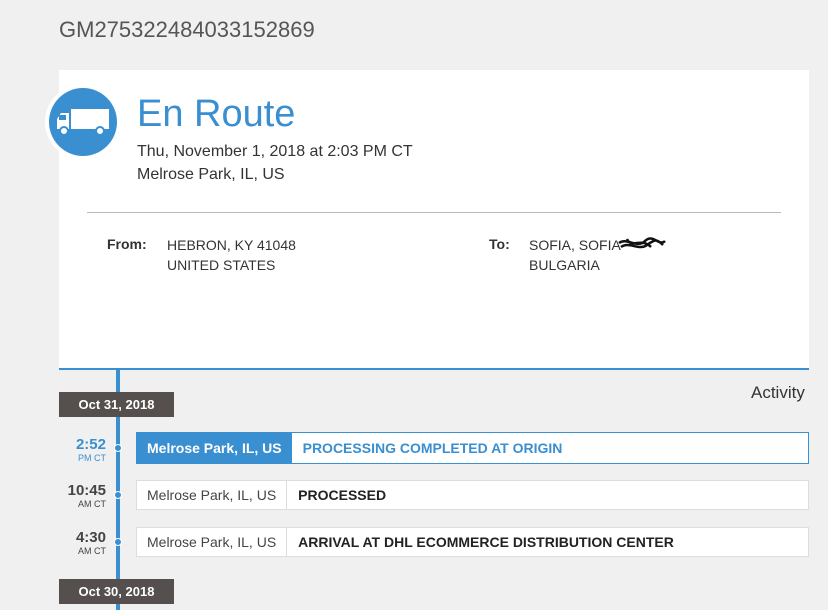  What do you see at coordinates (211, 174) in the screenshot?
I see `status-location: Melrose Park, IL, US` at bounding box center [211, 174].